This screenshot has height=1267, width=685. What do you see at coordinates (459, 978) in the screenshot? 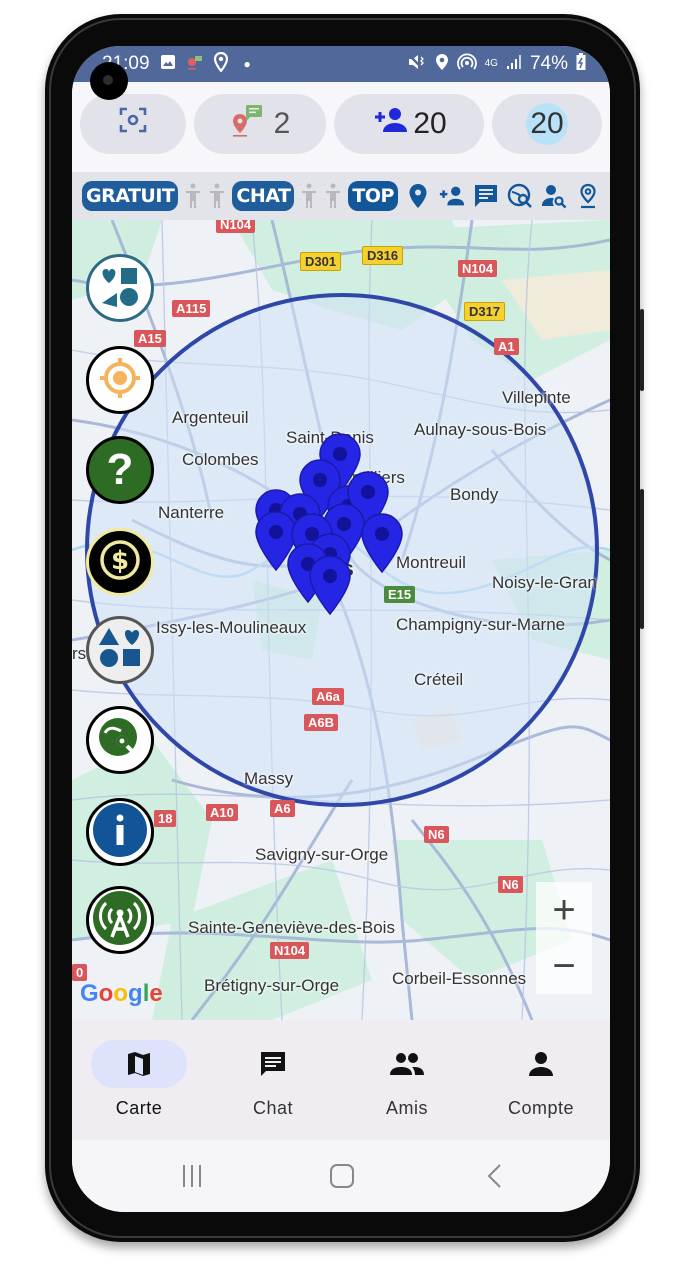
I see `map-city-label: Corbeil-Essonnes` at bounding box center [459, 978].